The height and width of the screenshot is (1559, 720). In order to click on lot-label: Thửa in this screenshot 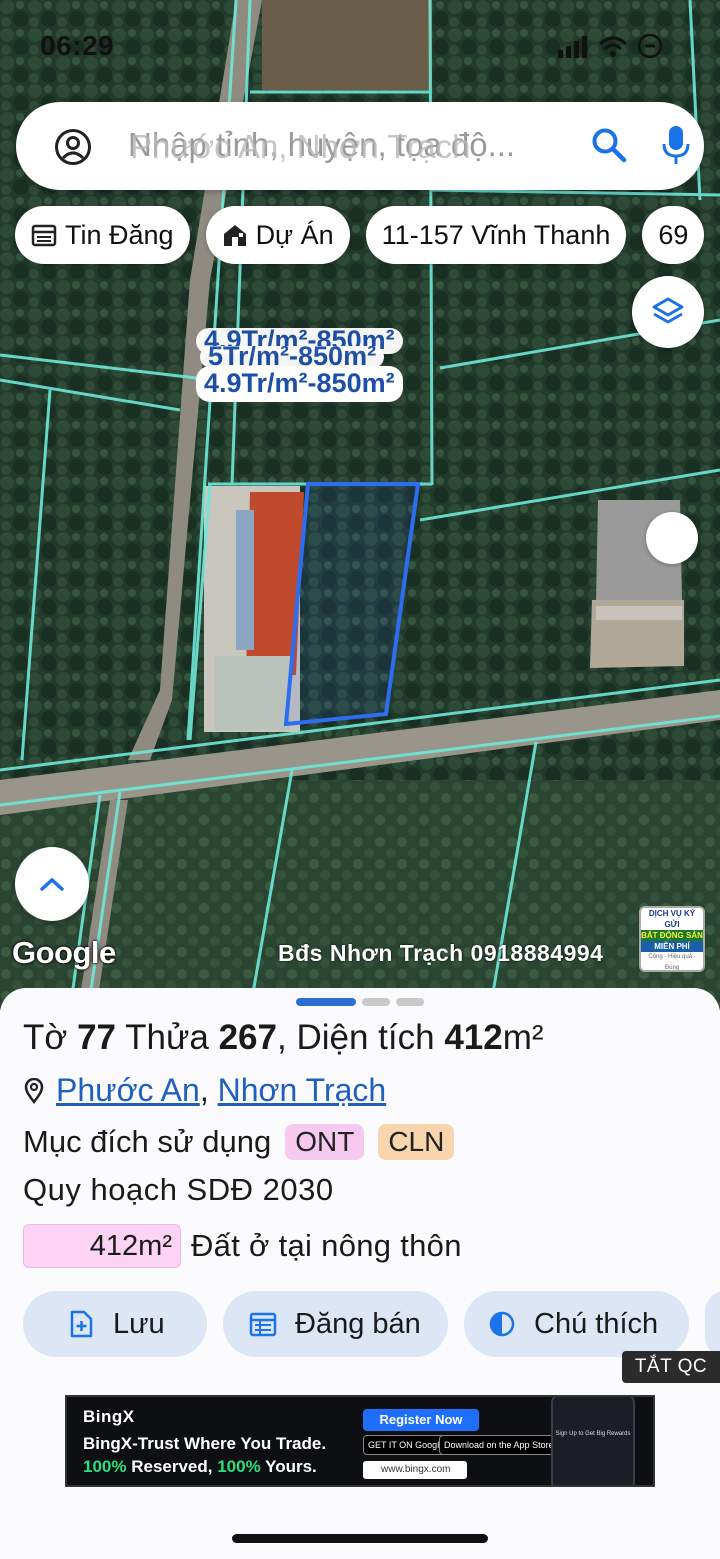, I will do `click(167, 1037)`.